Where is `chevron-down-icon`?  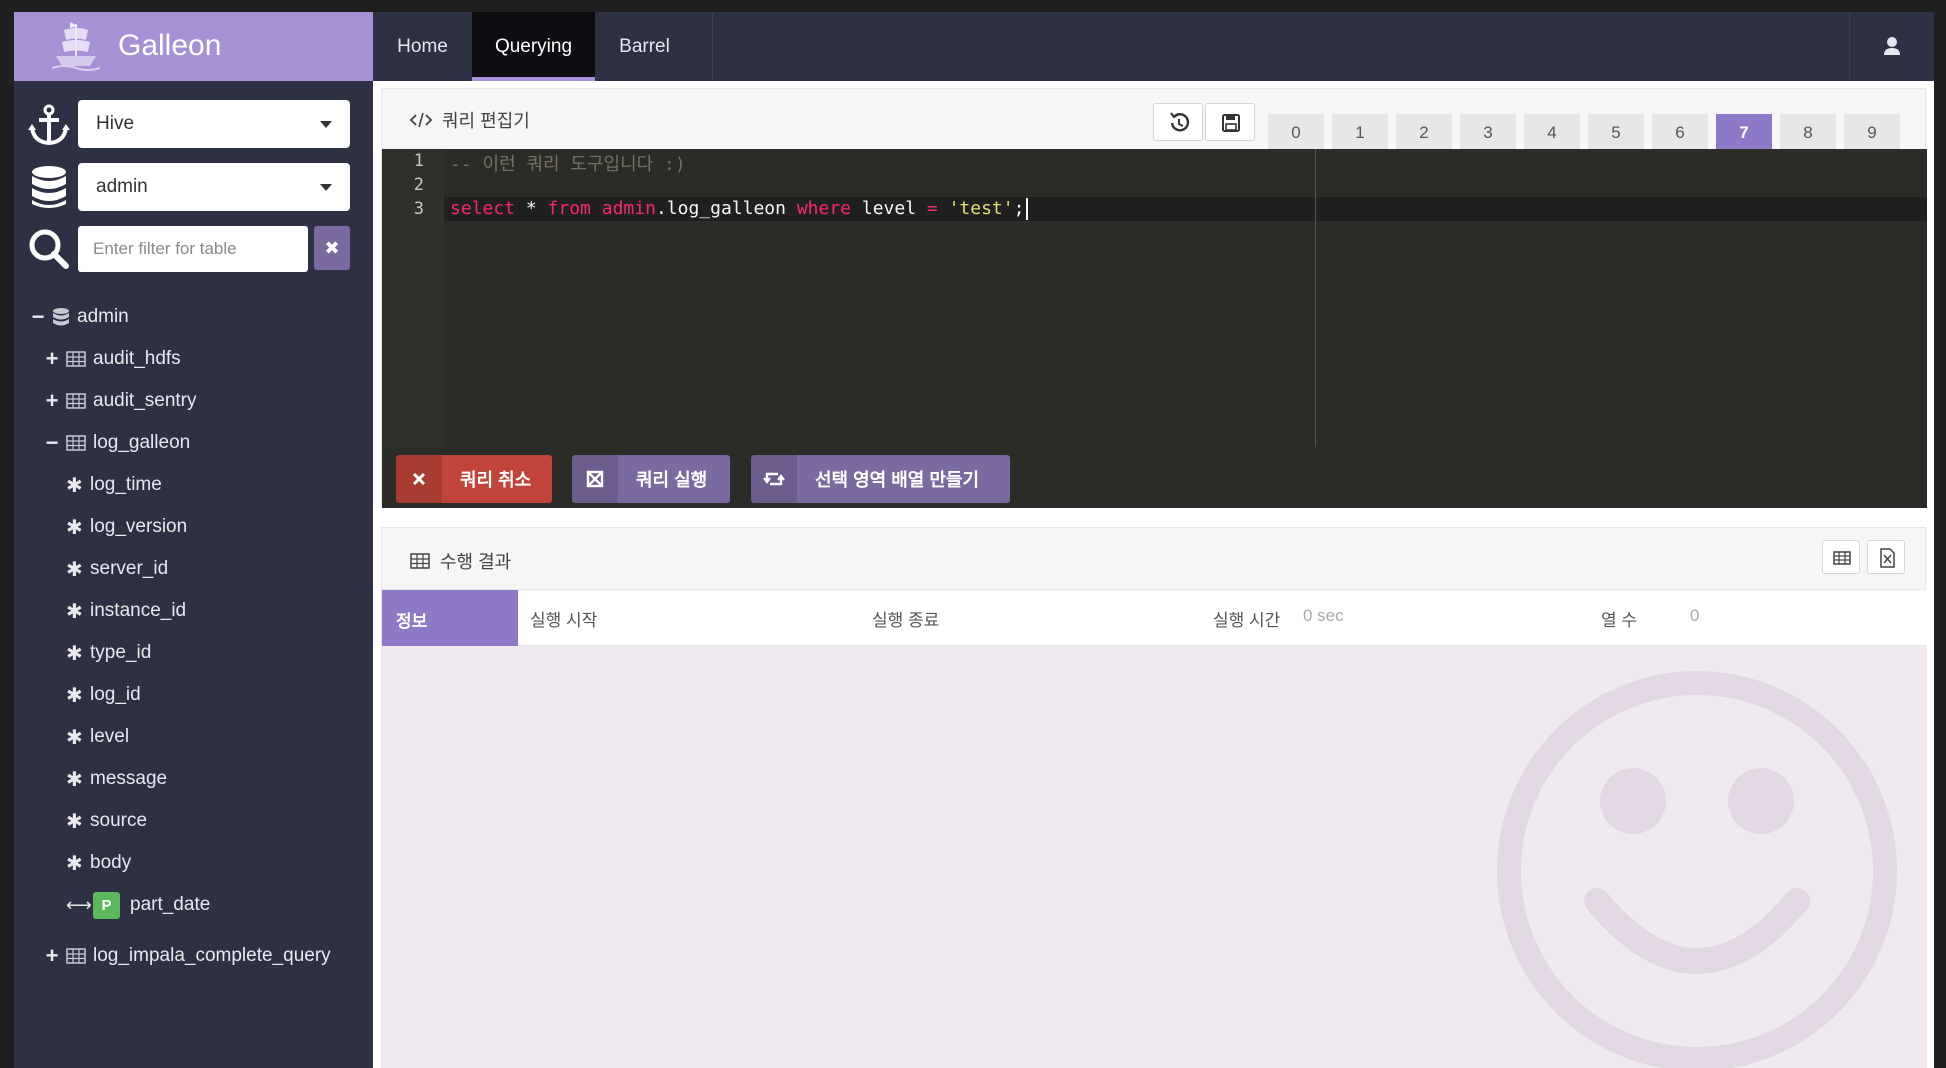
chevron-down-icon is located at coordinates (326, 124).